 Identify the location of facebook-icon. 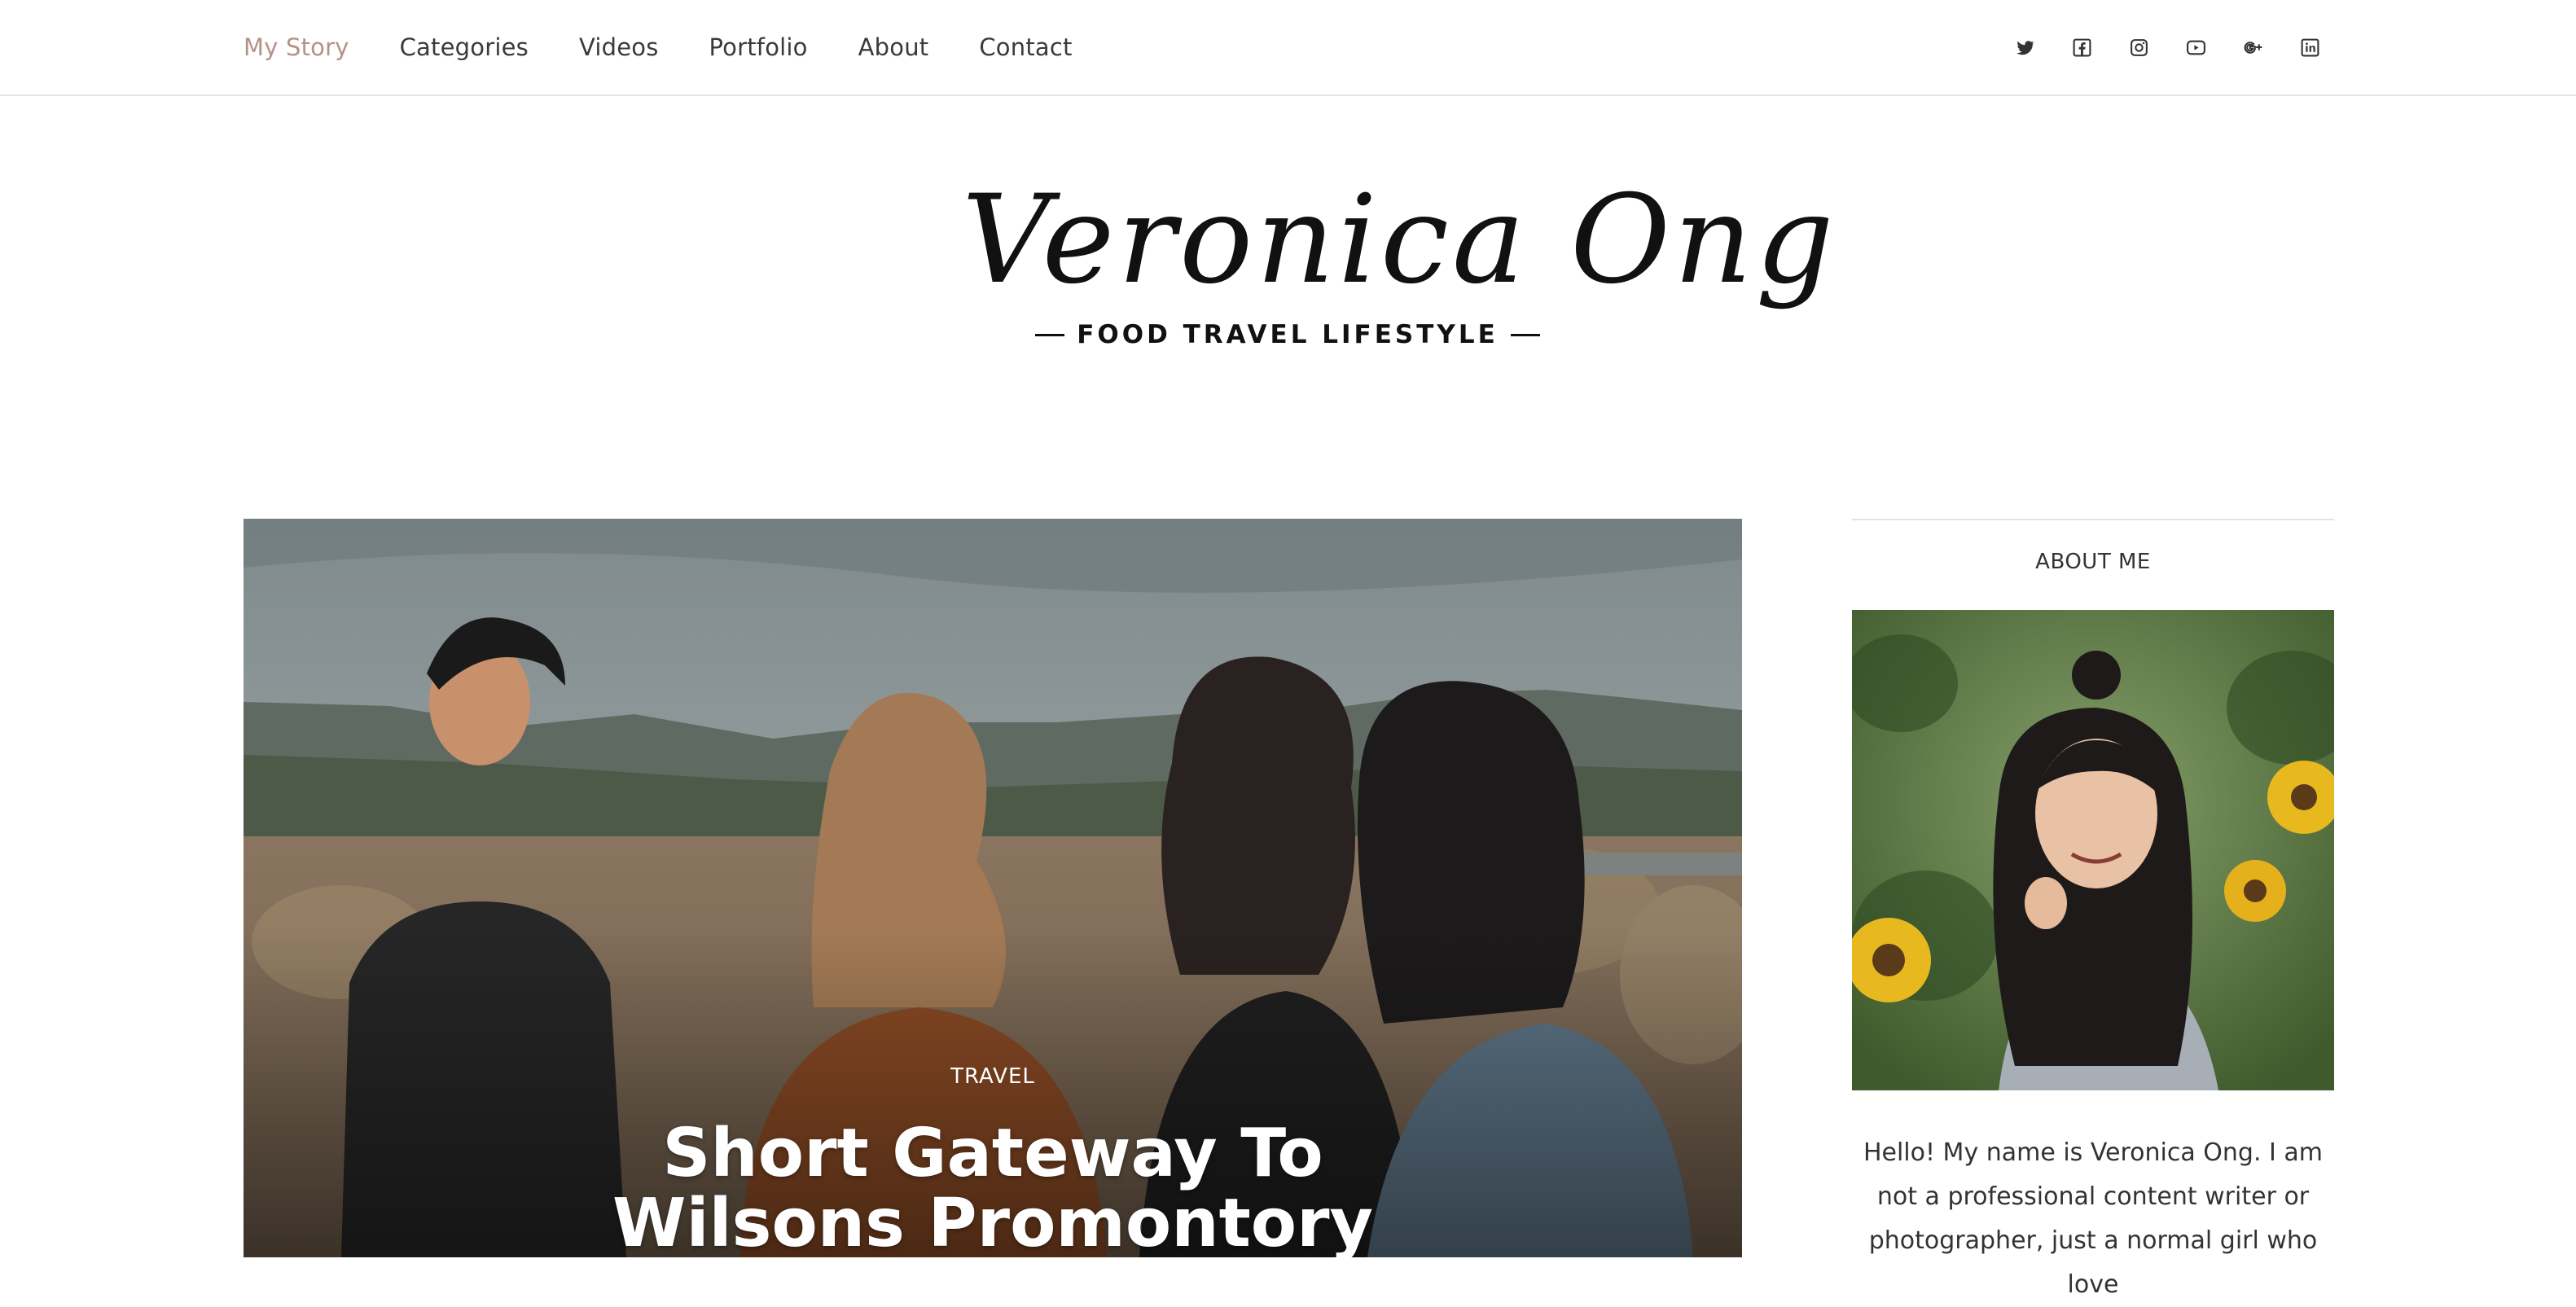
(2082, 47).